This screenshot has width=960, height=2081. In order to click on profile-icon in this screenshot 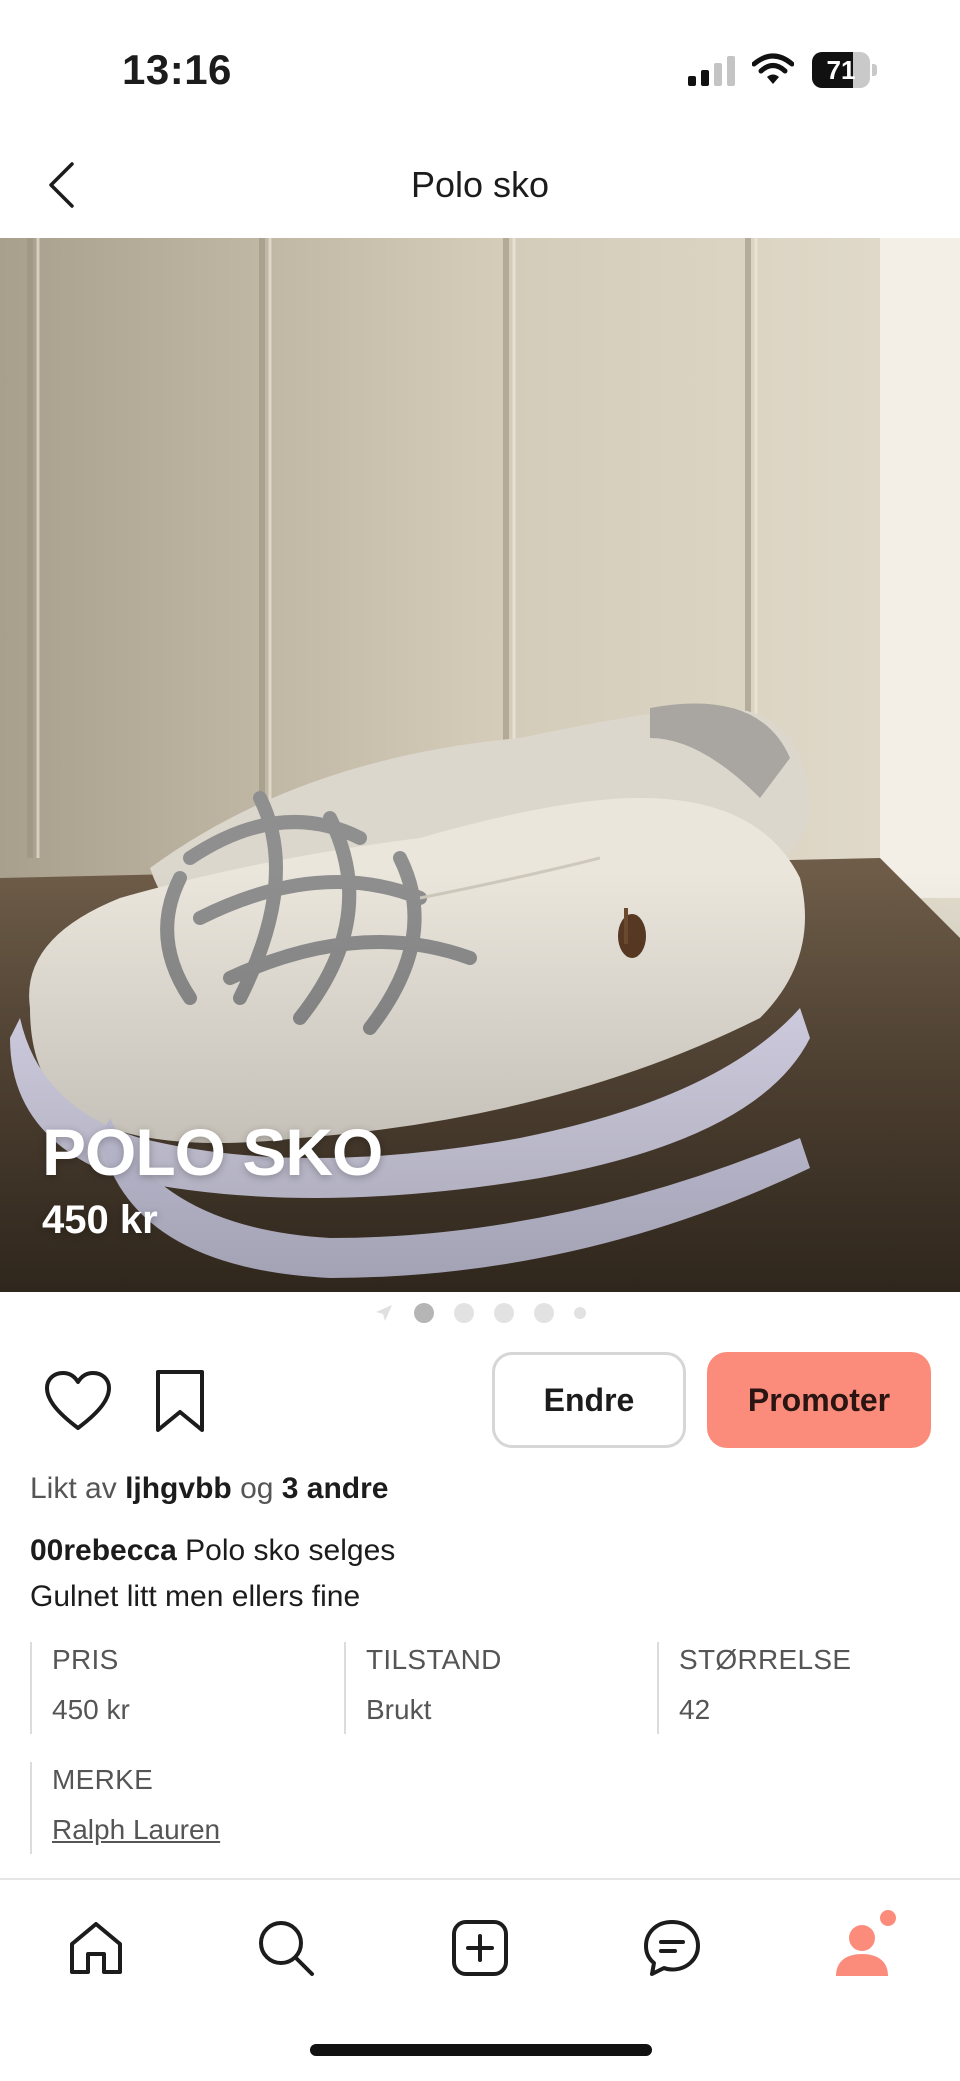, I will do `click(862, 1950)`.